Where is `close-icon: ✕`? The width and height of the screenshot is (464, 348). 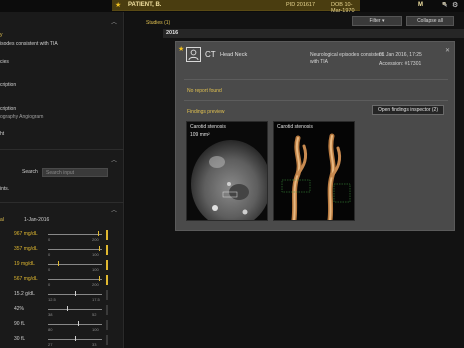
close-icon: ✕ is located at coordinates (447, 50).